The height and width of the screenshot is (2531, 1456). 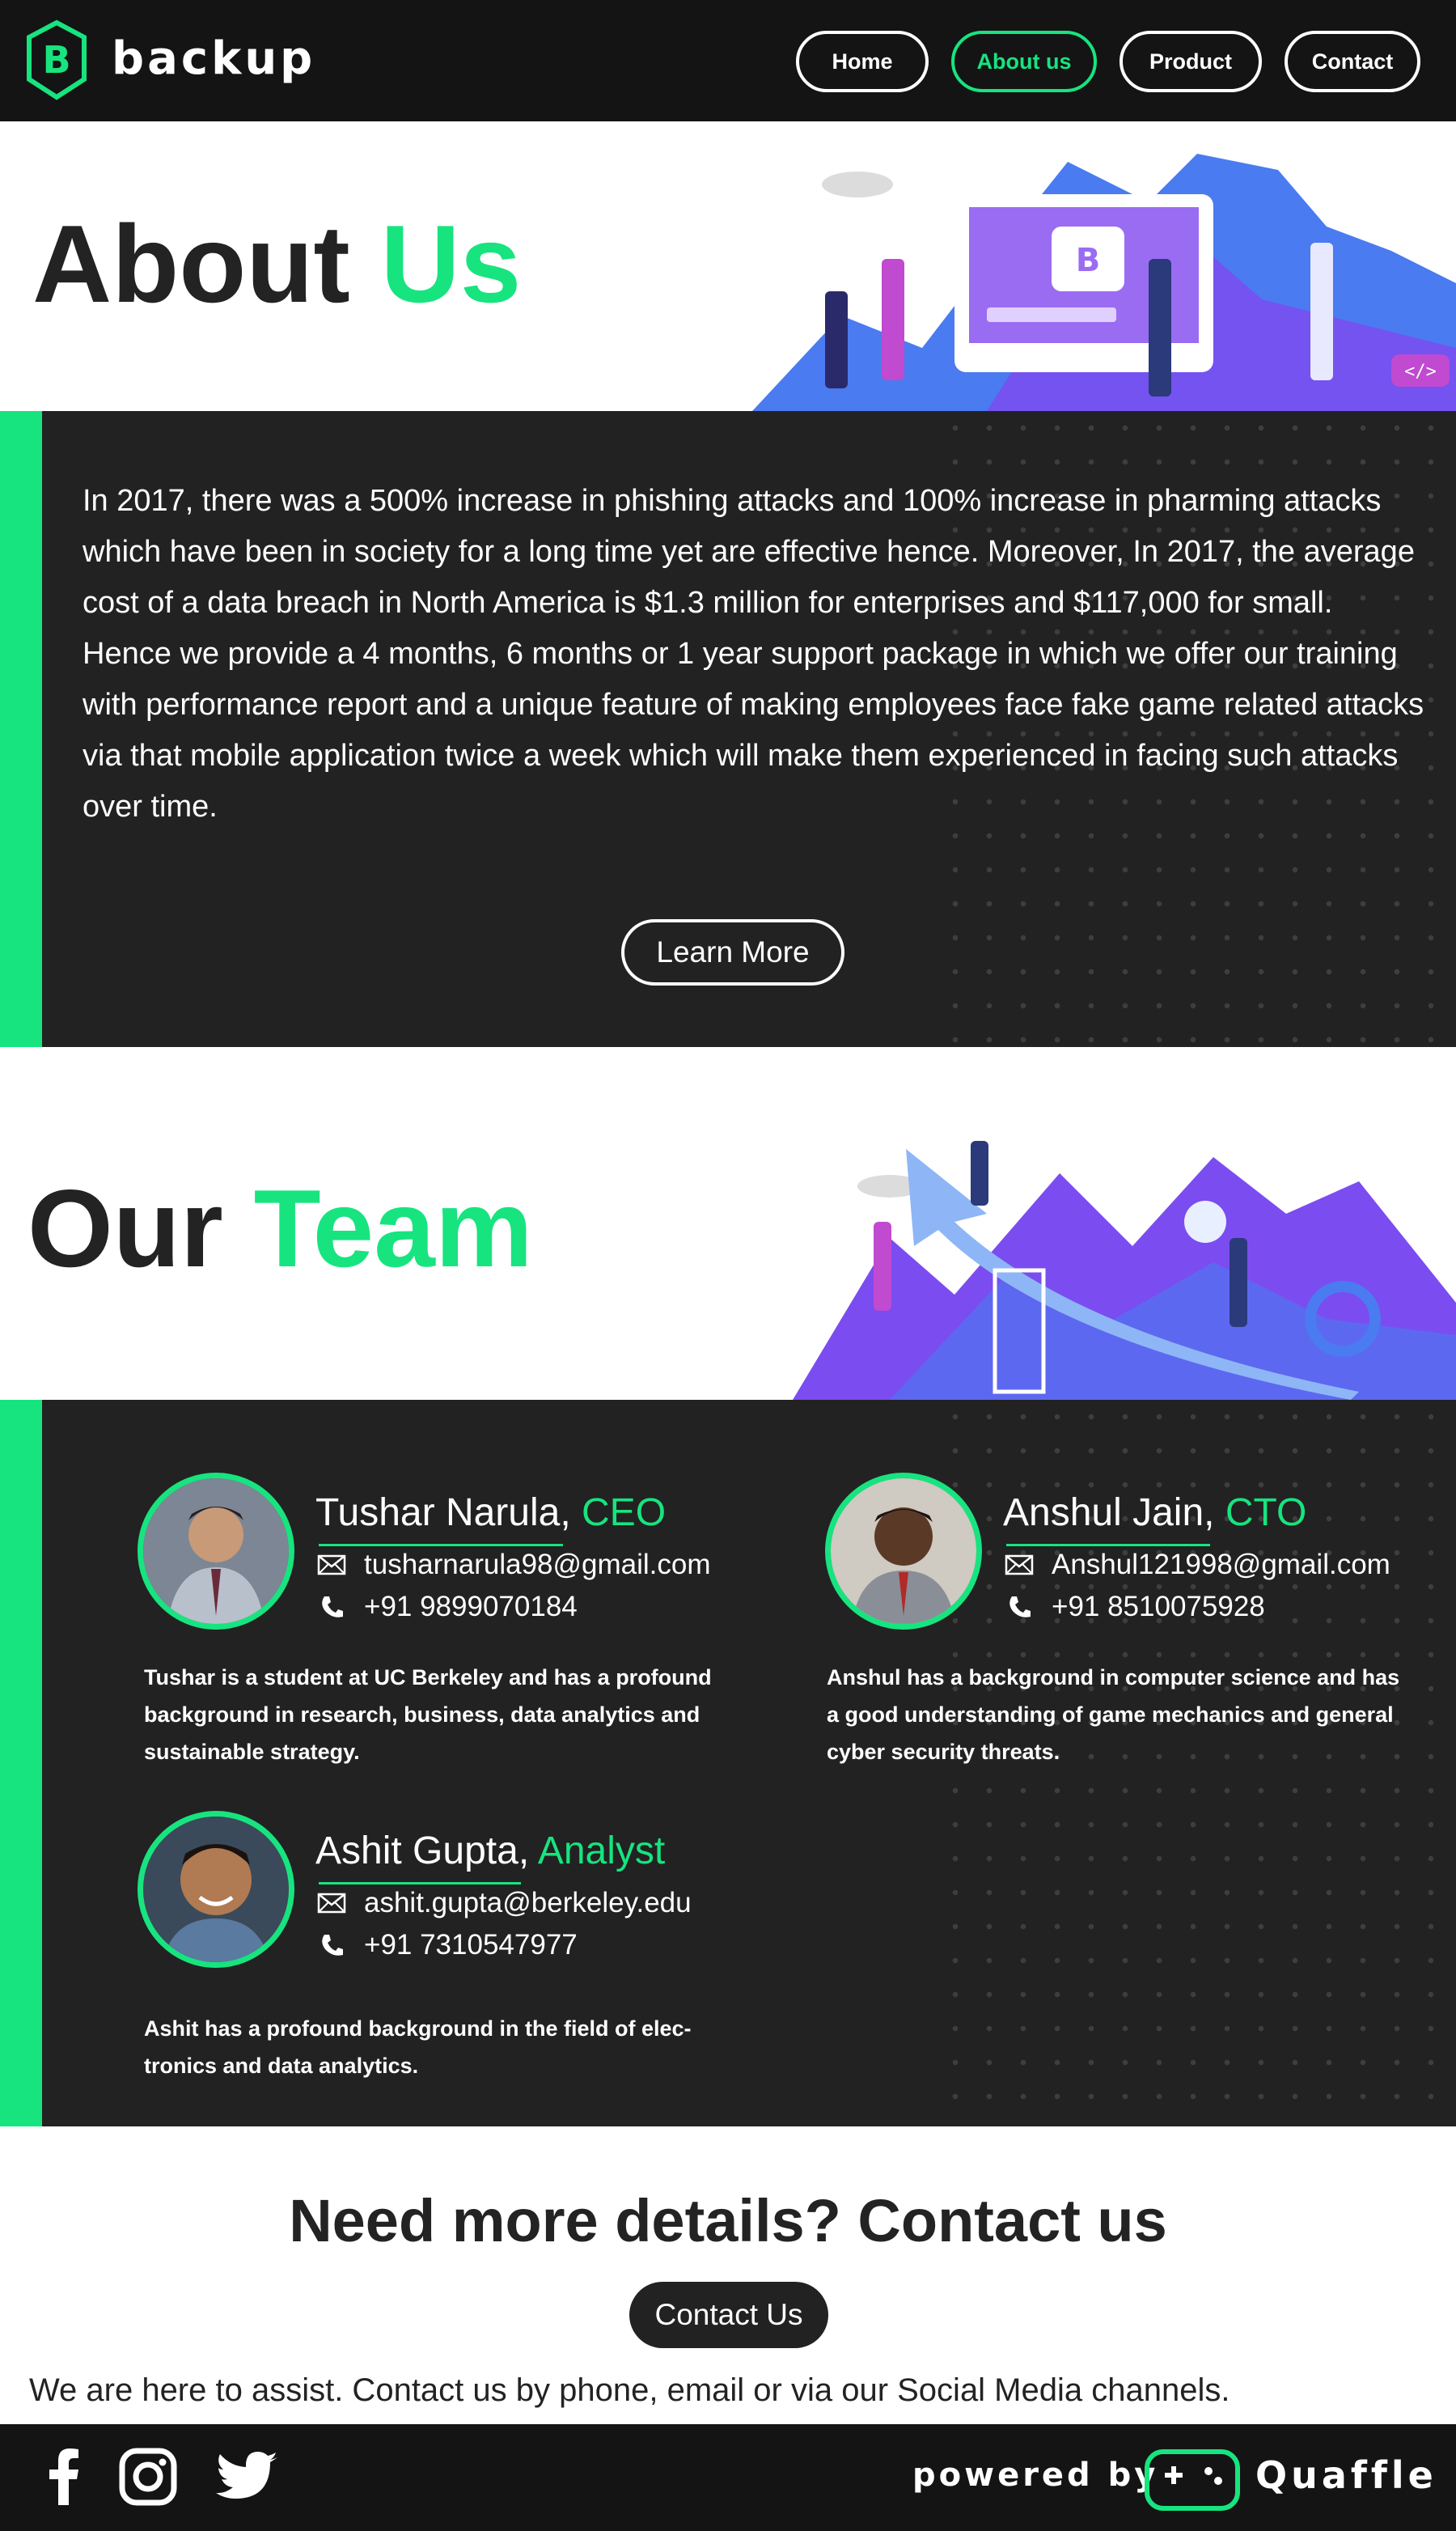 What do you see at coordinates (1158, 1607) in the screenshot?
I see `member-phone-link: +91 8510075928` at bounding box center [1158, 1607].